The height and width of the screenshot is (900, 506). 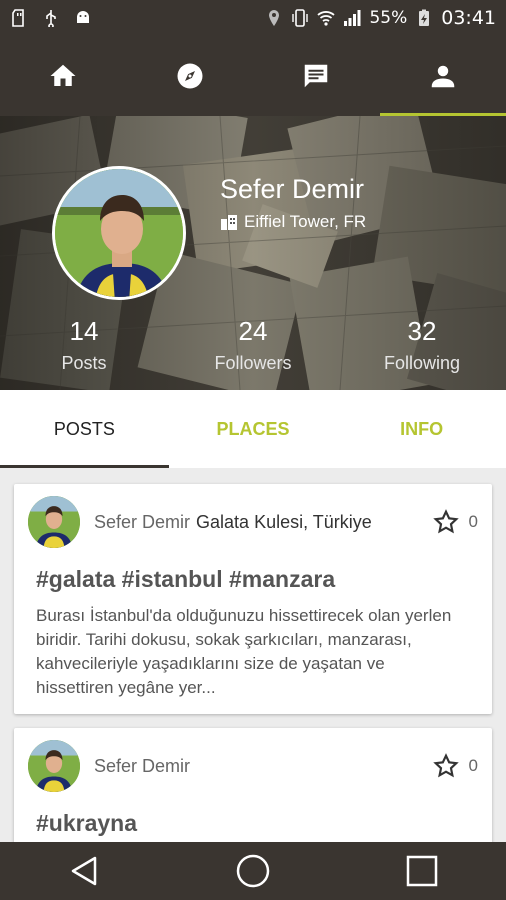 What do you see at coordinates (388, 18) in the screenshot?
I see `battery-percent: 55%` at bounding box center [388, 18].